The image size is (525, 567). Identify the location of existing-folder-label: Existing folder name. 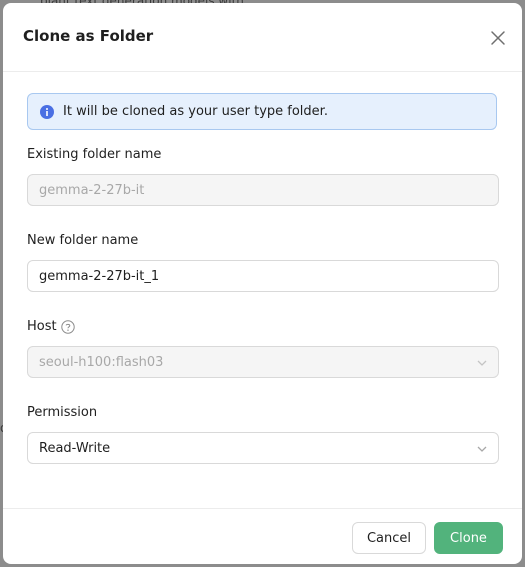
(94, 154).